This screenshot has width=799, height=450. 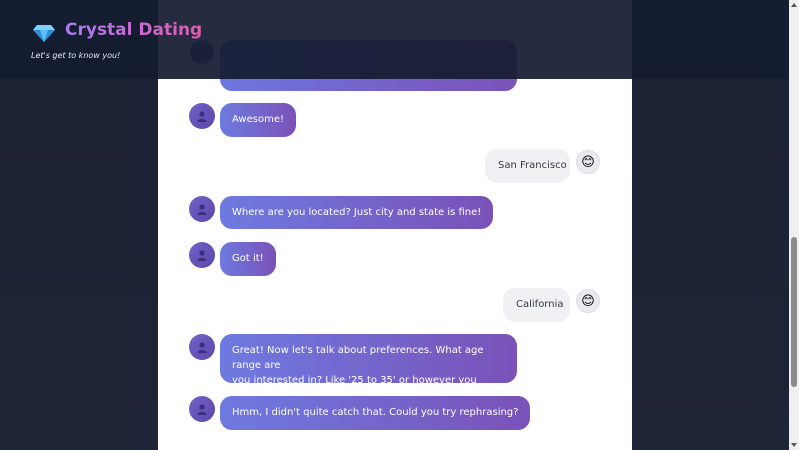 What do you see at coordinates (248, 259) in the screenshot?
I see `bot-message: Got it!` at bounding box center [248, 259].